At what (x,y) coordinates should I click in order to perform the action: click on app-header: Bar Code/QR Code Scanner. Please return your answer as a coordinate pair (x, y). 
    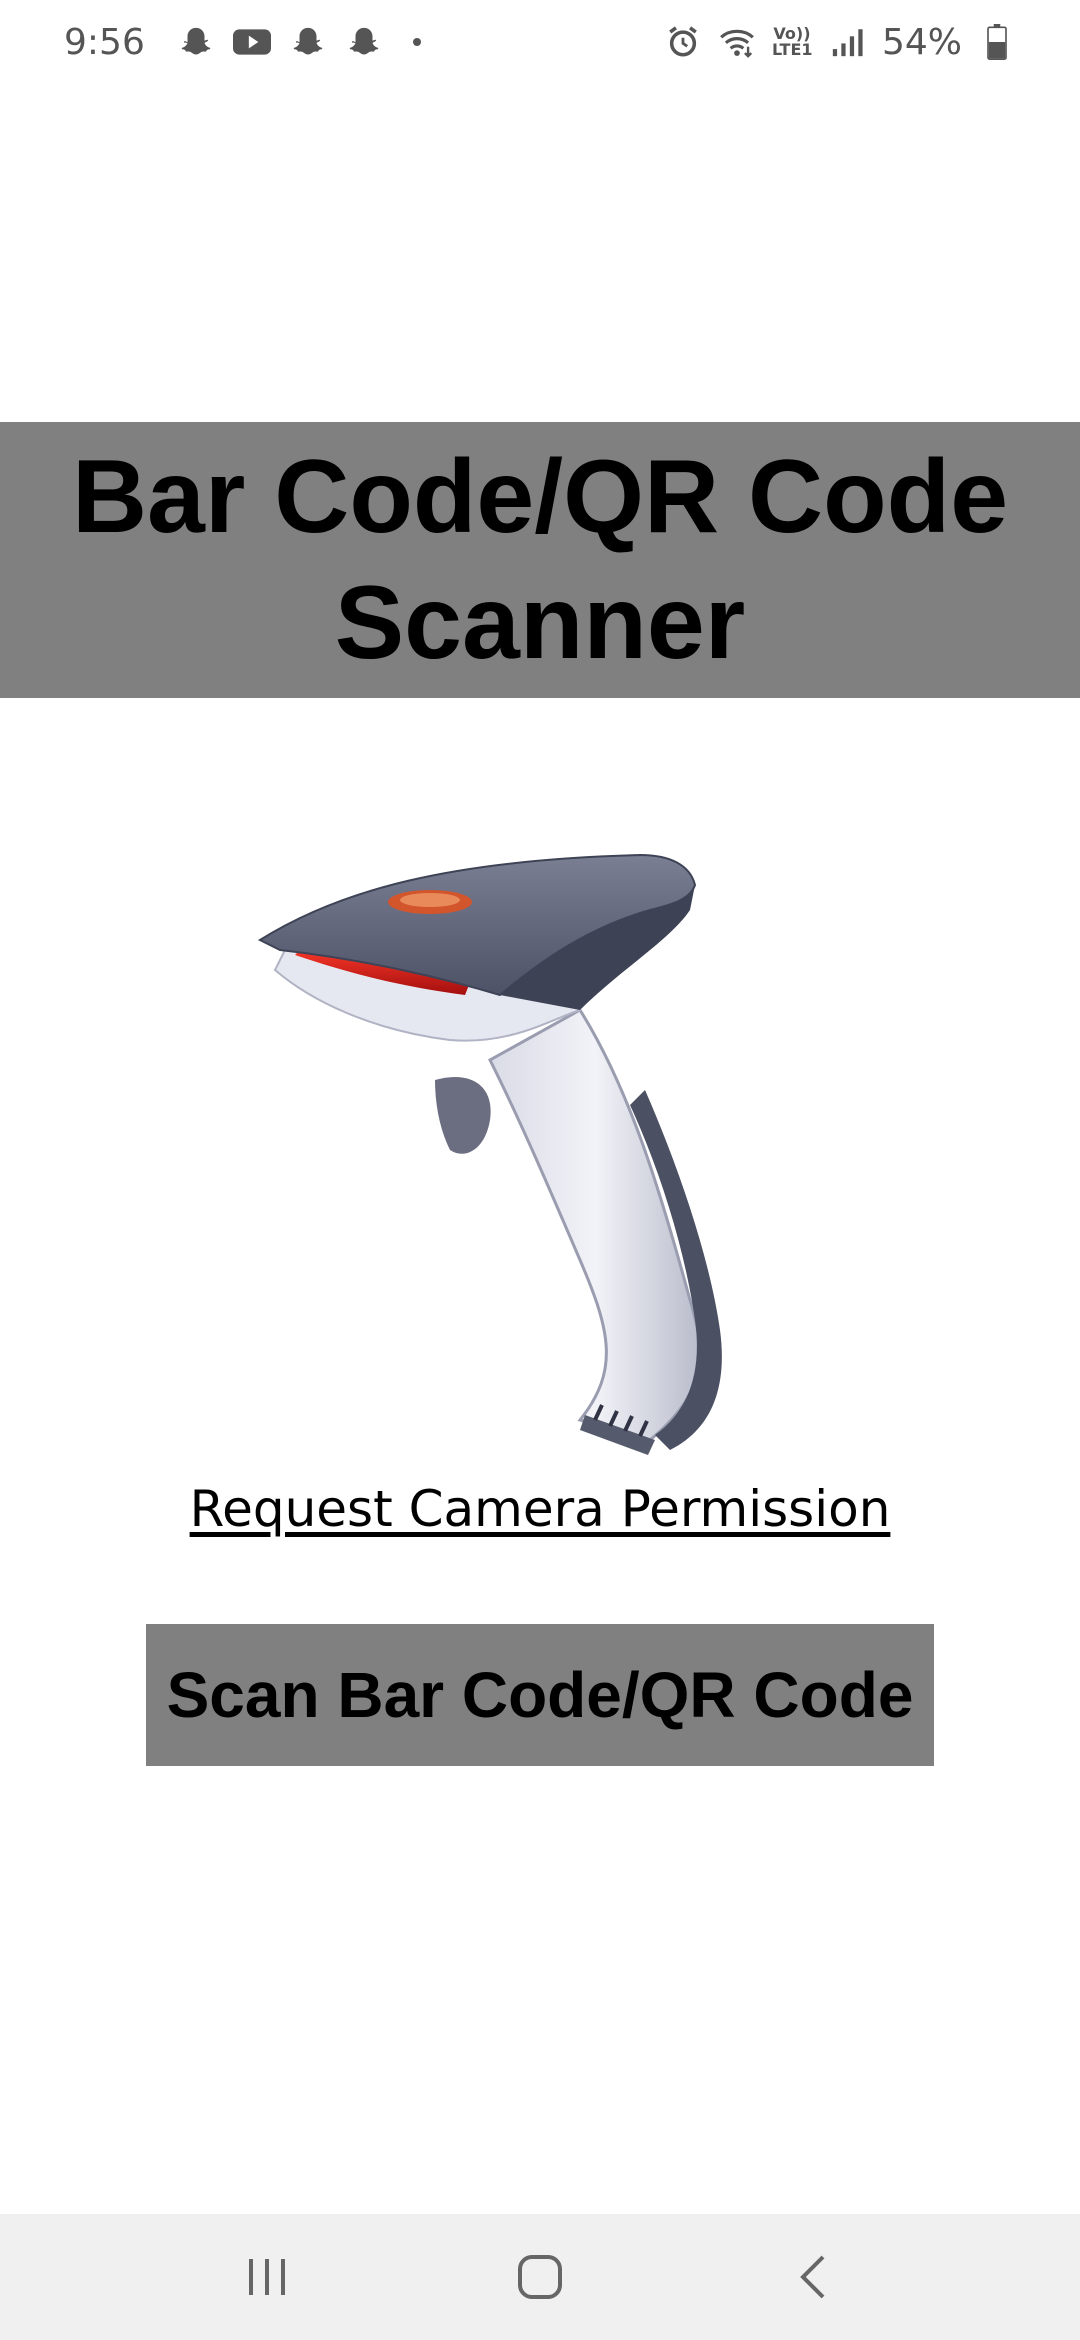
    Looking at the image, I should click on (540, 560).